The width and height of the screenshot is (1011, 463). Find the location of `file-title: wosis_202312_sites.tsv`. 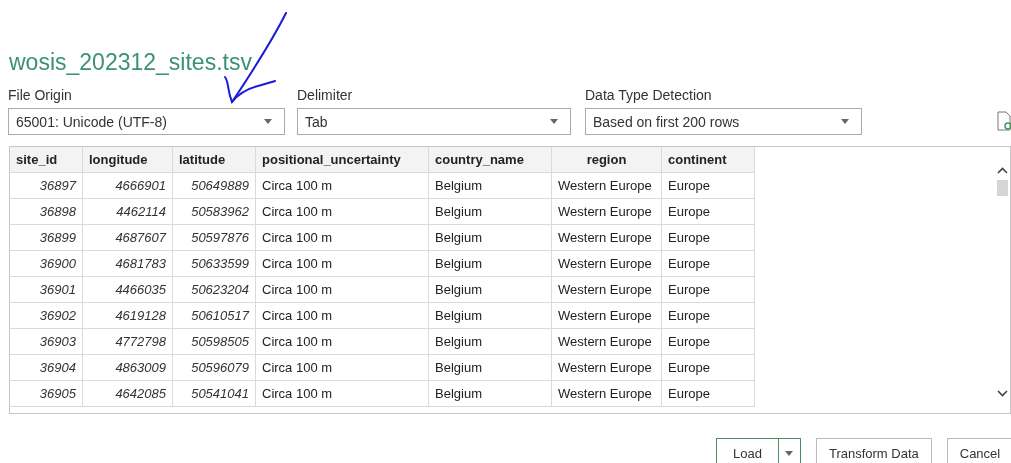

file-title: wosis_202312_sites.tsv is located at coordinates (130, 62).